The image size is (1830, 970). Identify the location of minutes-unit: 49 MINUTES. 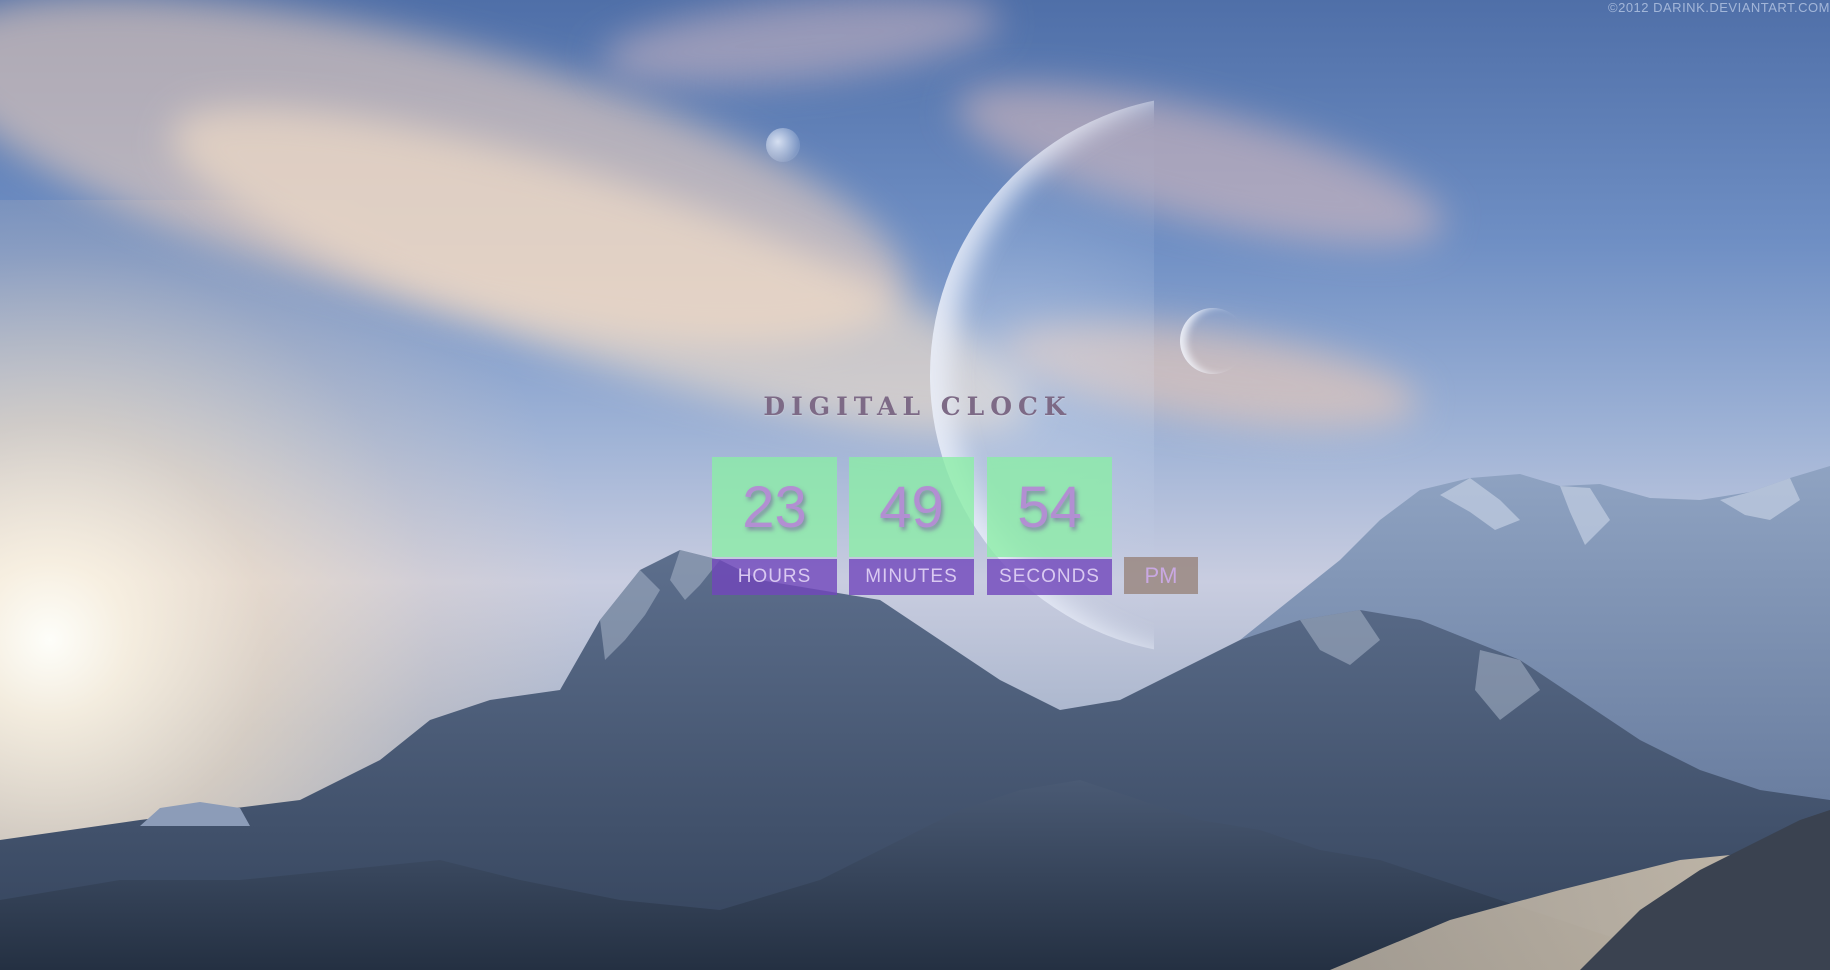
(911, 526).